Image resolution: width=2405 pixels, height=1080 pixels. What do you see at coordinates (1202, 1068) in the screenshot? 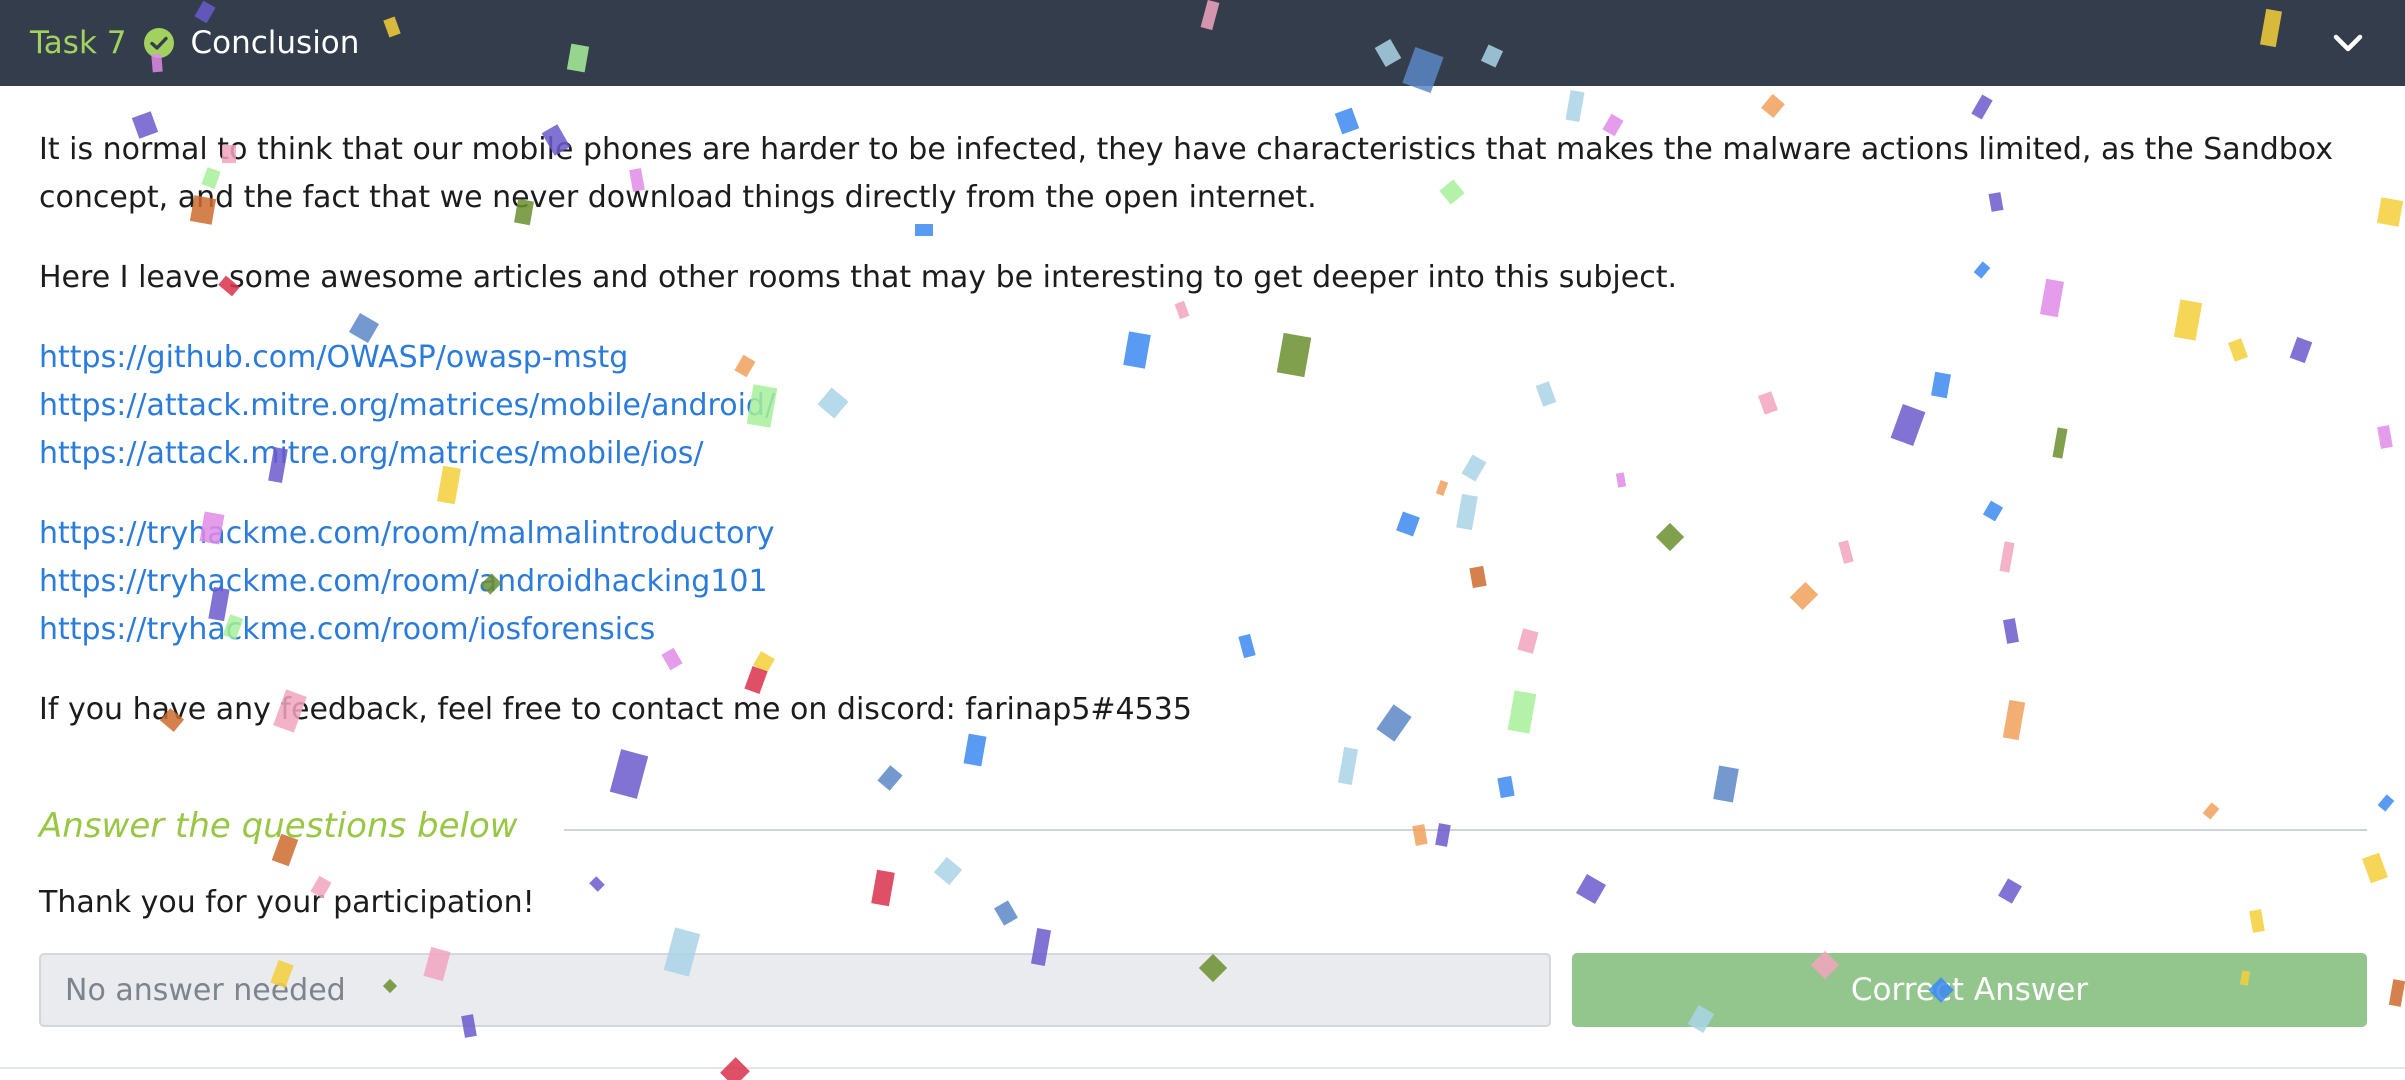
I see `divider` at bounding box center [1202, 1068].